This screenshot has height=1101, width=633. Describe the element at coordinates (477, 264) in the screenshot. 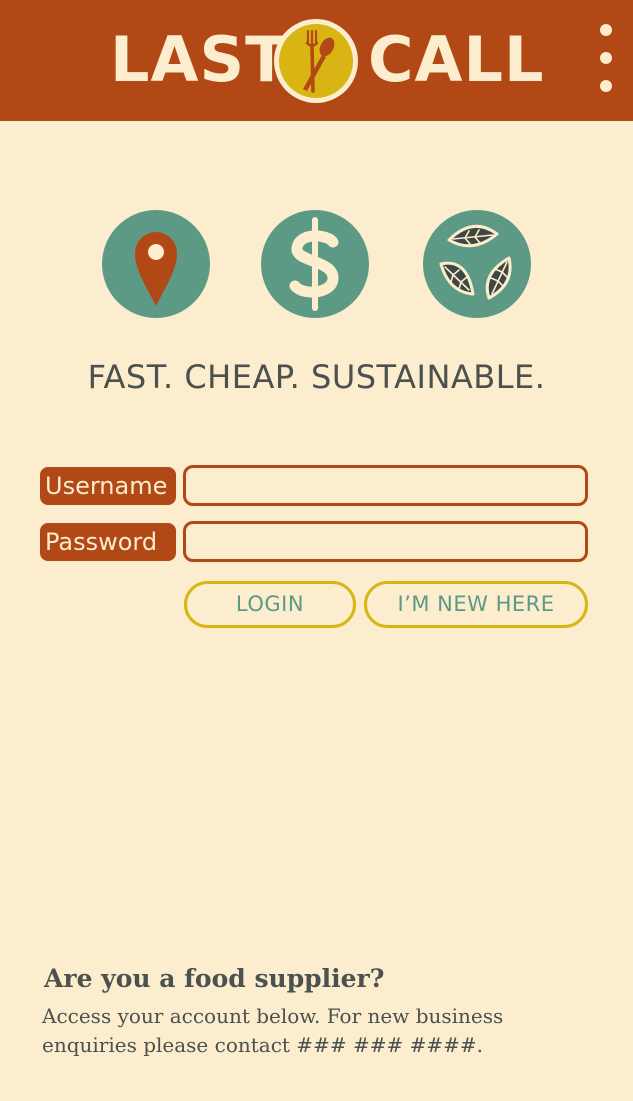

I see `leaves-icon` at that location.